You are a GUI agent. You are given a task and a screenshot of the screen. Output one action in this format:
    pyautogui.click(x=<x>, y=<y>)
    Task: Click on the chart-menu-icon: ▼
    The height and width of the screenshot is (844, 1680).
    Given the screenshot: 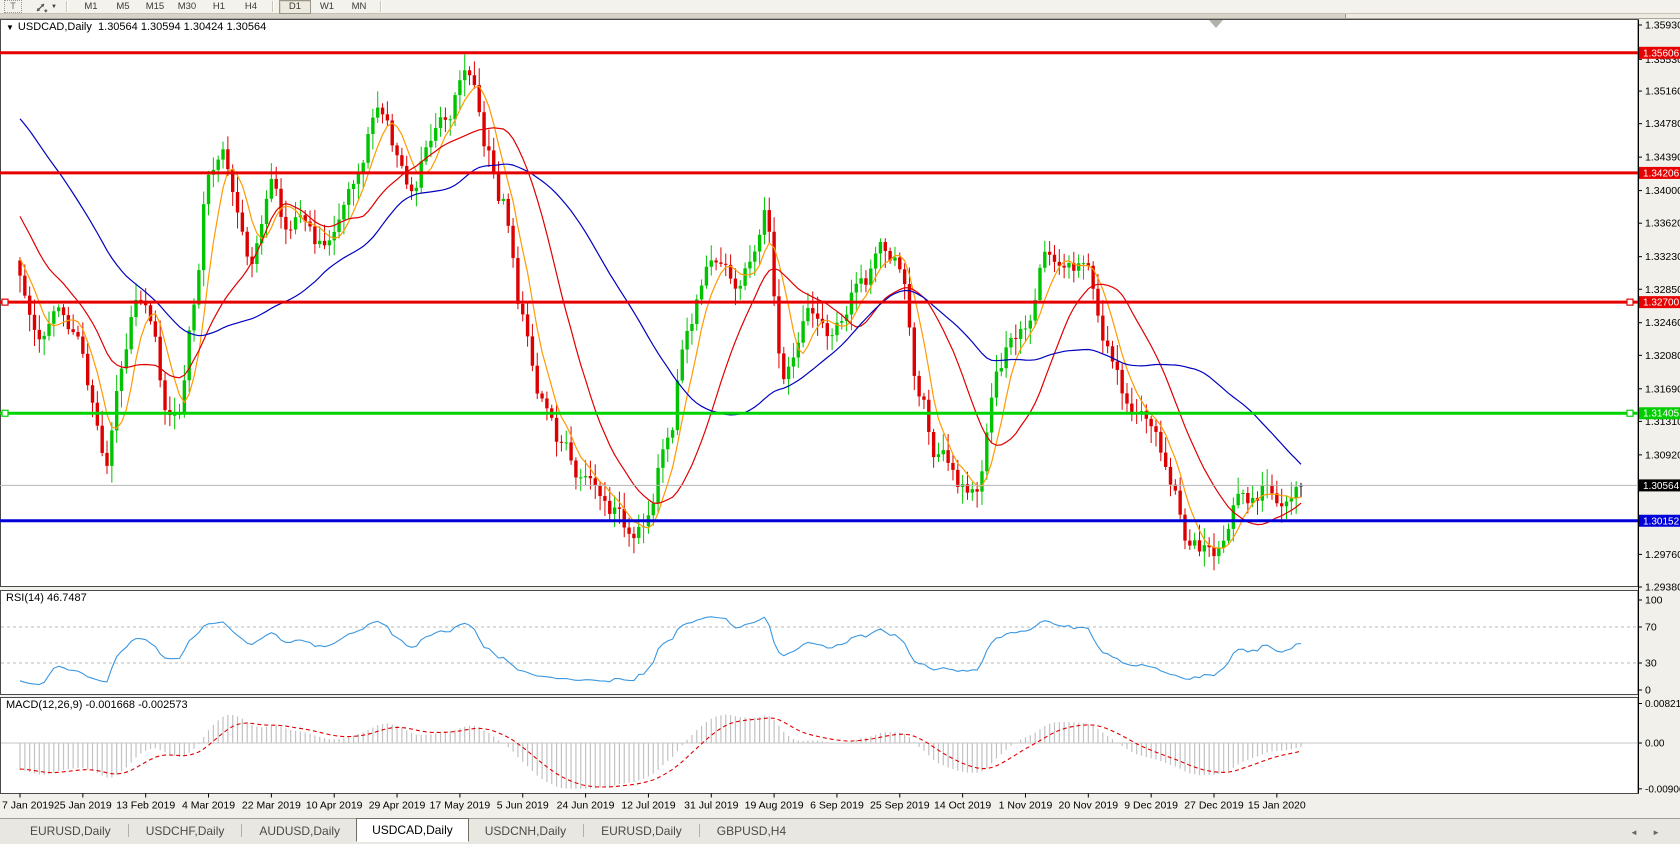 What is the action you would take?
    pyautogui.click(x=10, y=27)
    